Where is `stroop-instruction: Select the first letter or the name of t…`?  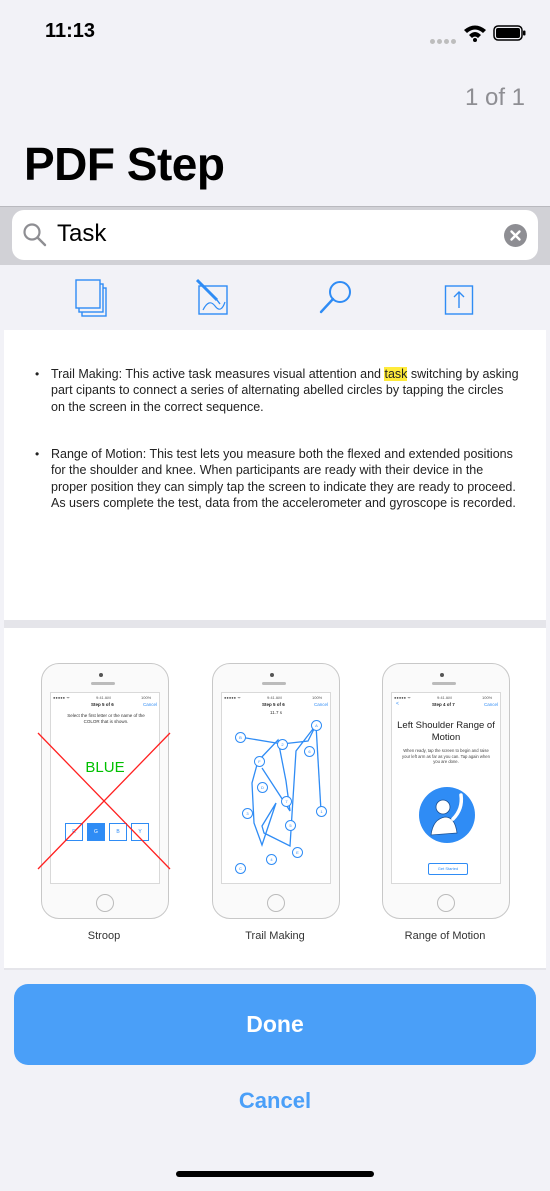 stroop-instruction: Select the first letter or the name of t… is located at coordinates (106, 718).